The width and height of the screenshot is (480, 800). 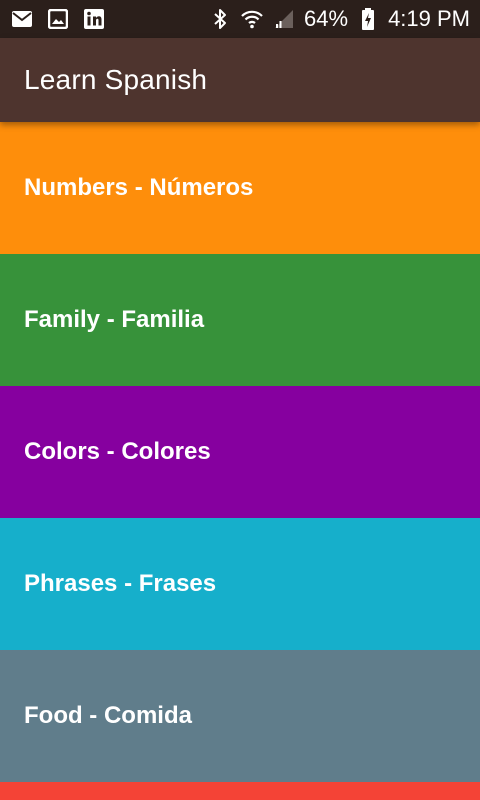 I want to click on category-label: Colors - Colores, so click(x=117, y=451).